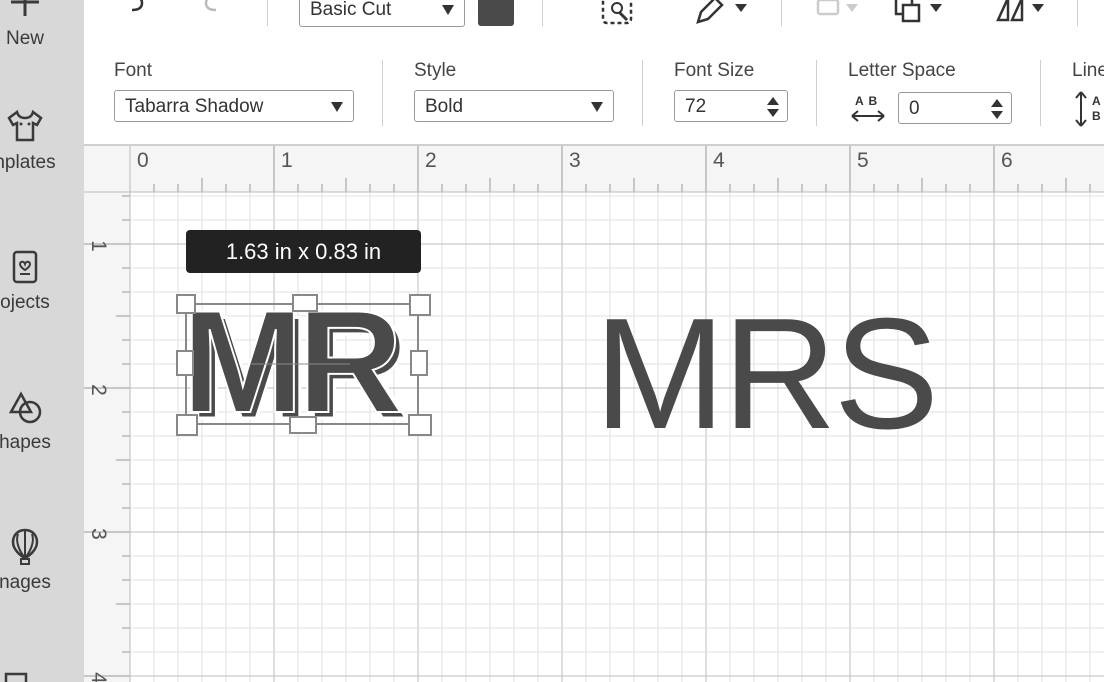  Describe the element at coordinates (496, 13) in the screenshot. I see `color-swatch` at that location.